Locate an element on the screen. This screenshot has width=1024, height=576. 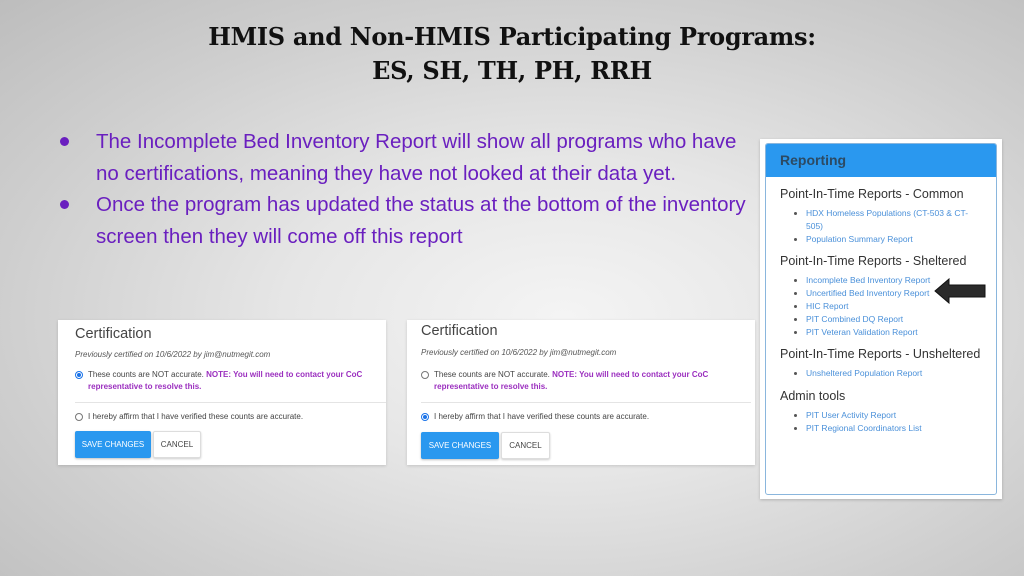
report-link-incomplete-bed-inventory: Incomplete Bed Inventory Report is located at coordinates (868, 280).